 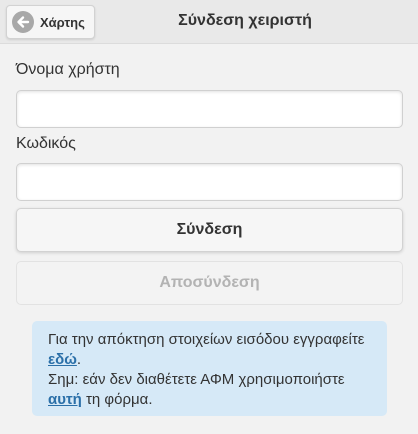 What do you see at coordinates (209, 182) in the screenshot?
I see `password-input` at bounding box center [209, 182].